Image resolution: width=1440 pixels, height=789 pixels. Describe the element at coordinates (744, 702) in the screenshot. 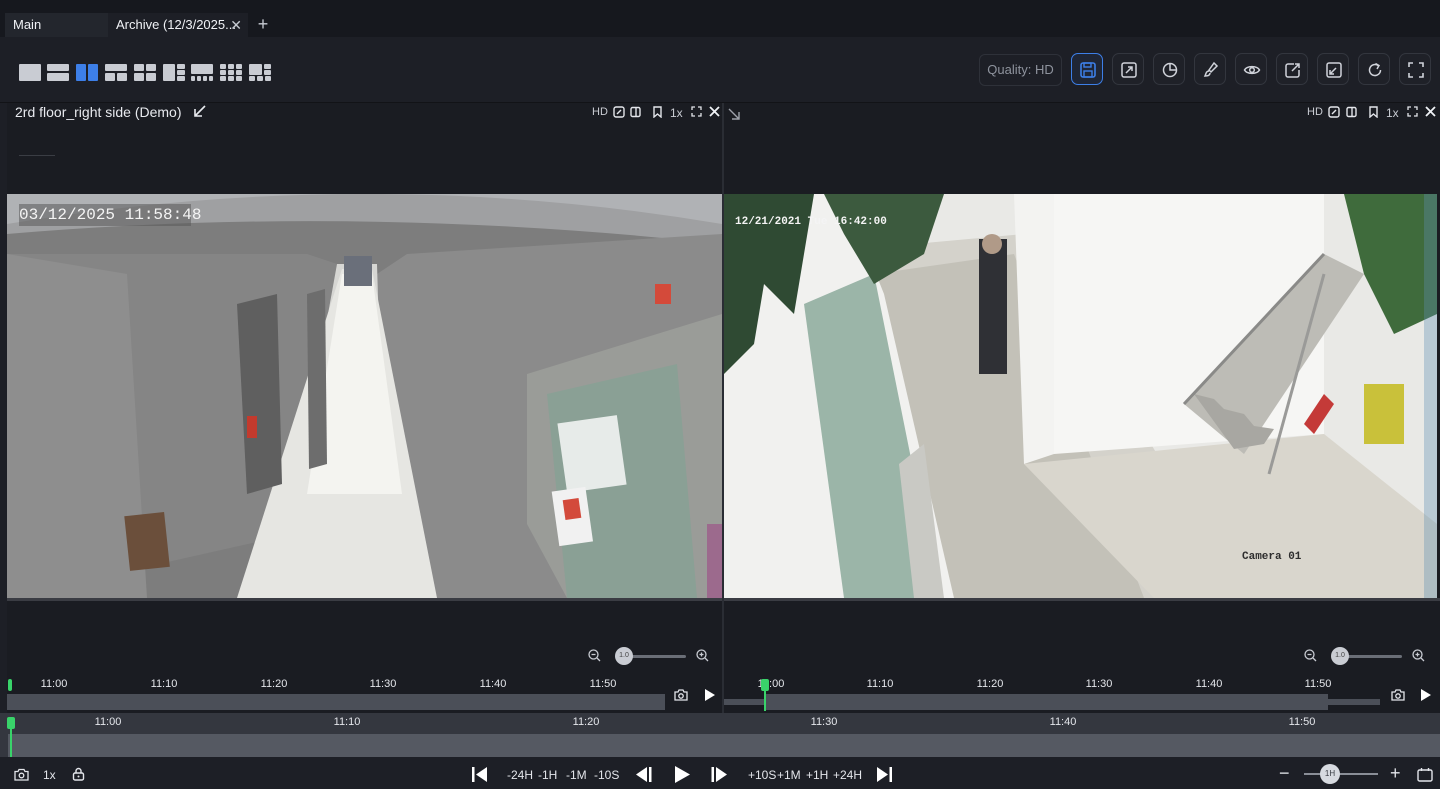

I see `pane-timeline-bar-start` at that location.